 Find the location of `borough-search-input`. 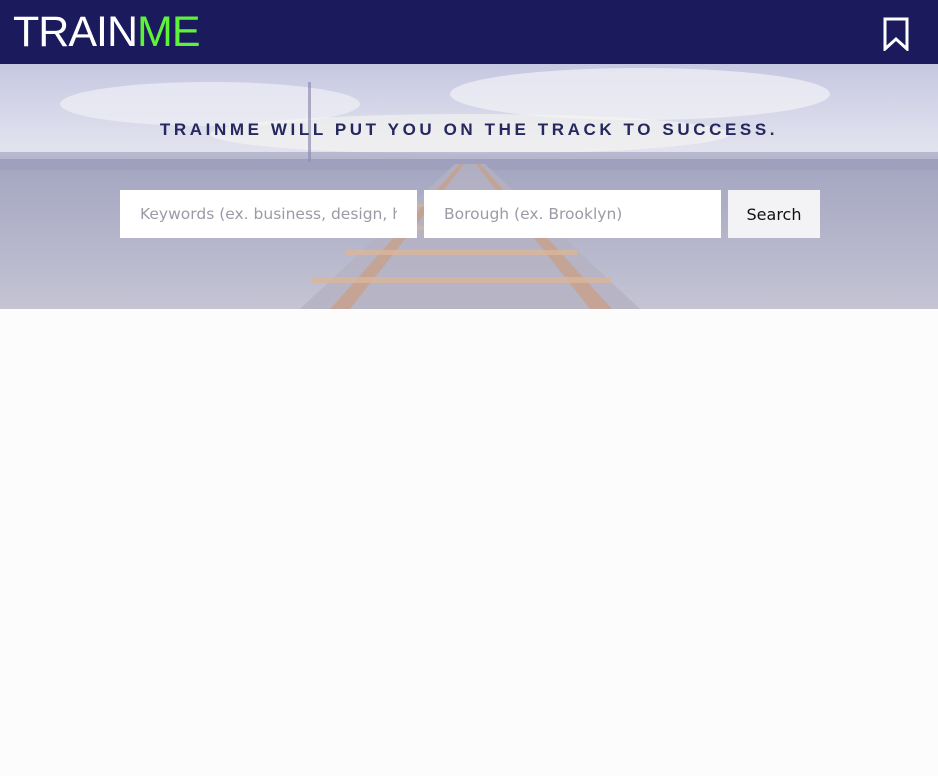

borough-search-input is located at coordinates (572, 214).